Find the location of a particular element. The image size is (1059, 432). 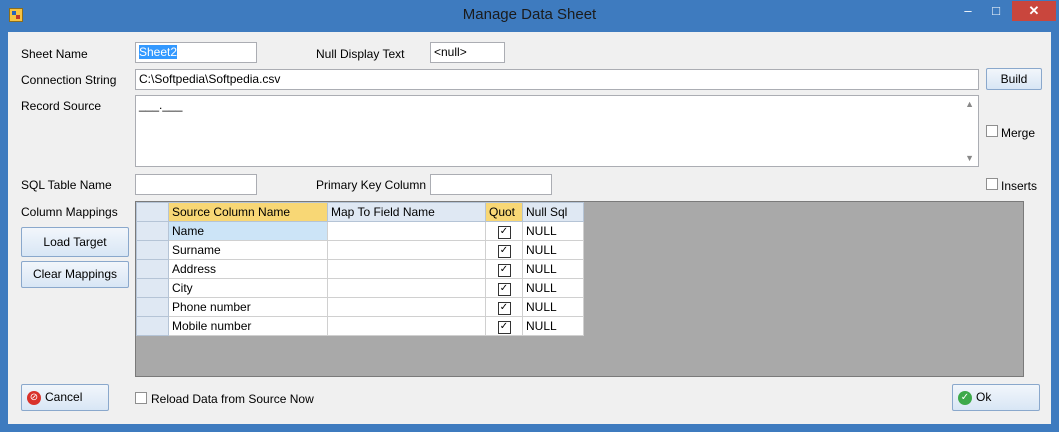

cancel-button: ⊘ Cancel is located at coordinates (65, 397).